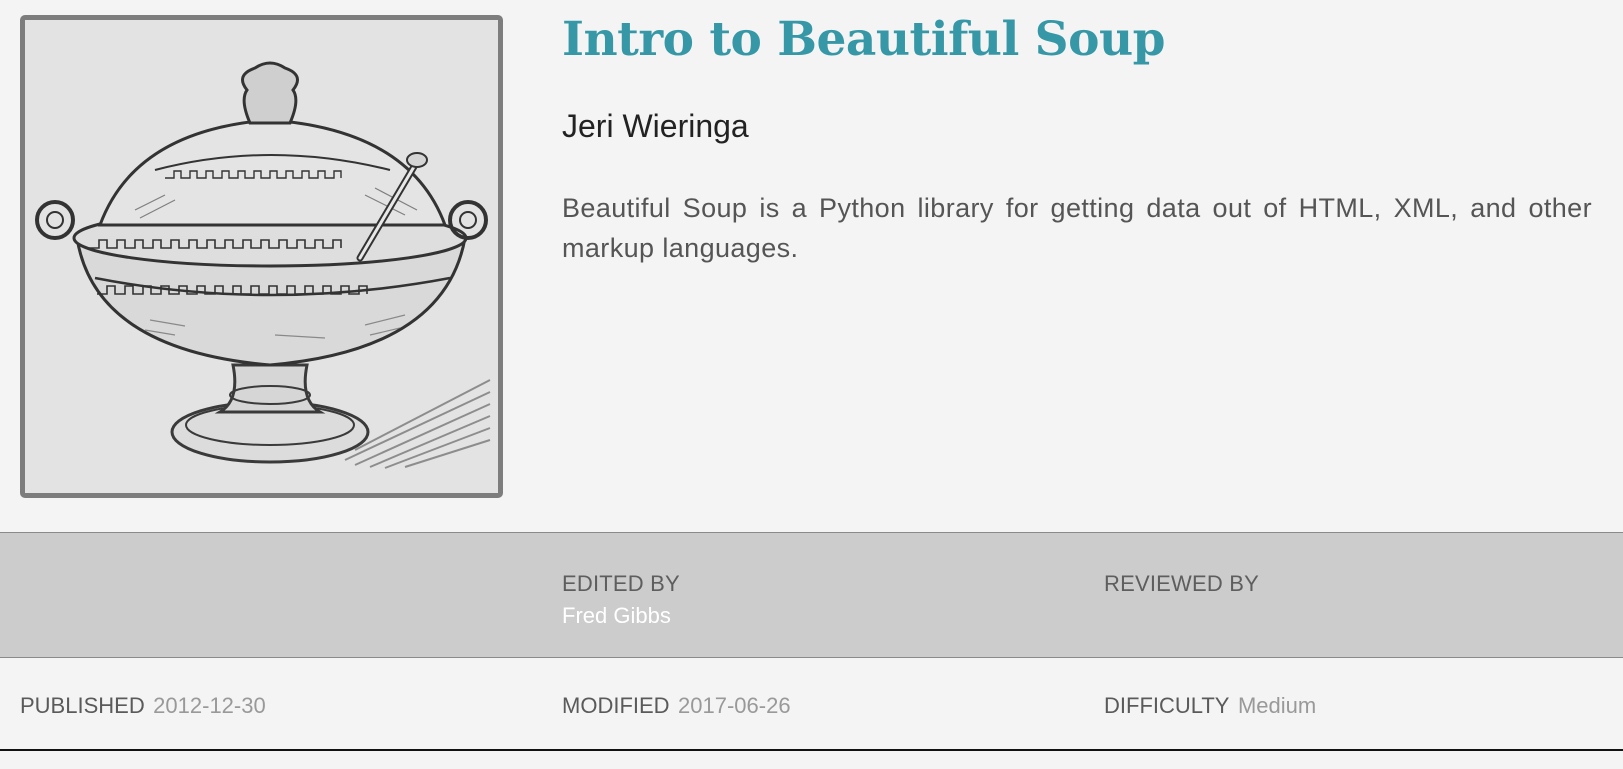 This screenshot has width=1623, height=769. I want to click on reviewed-by-label: REVIEWED BY, so click(1182, 583).